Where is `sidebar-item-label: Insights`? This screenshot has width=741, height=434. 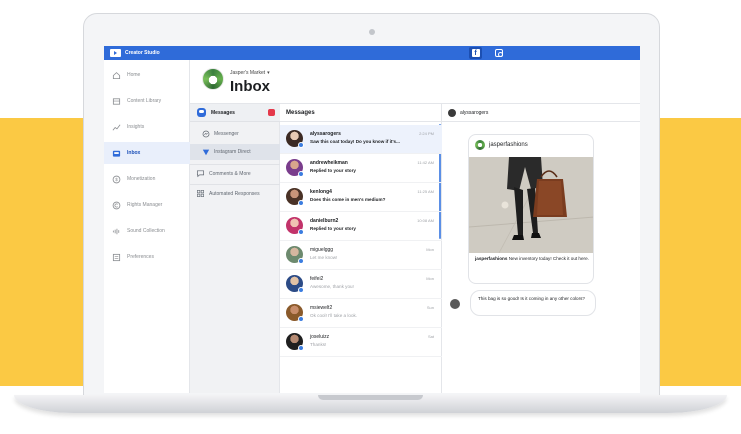 sidebar-item-label: Insights is located at coordinates (136, 127).